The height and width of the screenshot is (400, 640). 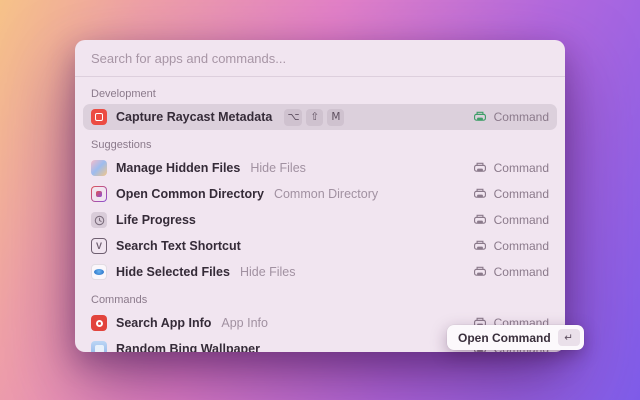 I want to click on open-command-tooltip: Open Command ↵, so click(x=515, y=337).